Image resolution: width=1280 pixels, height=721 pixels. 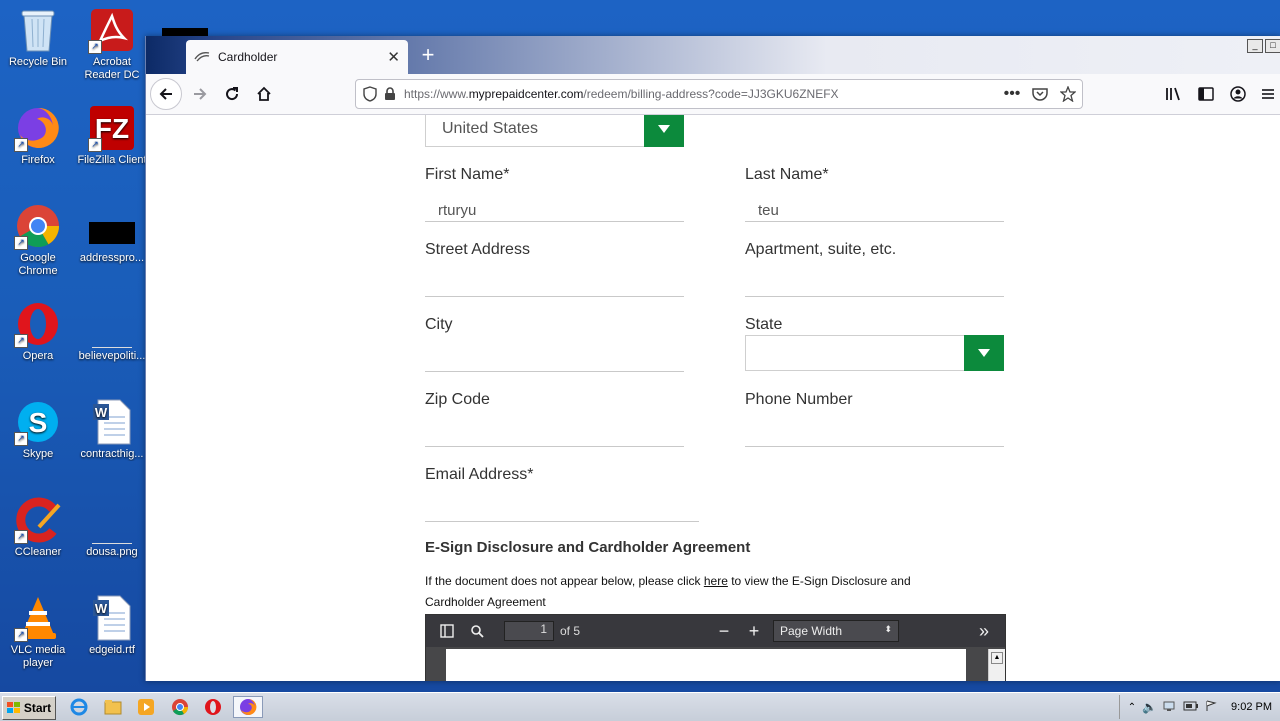 What do you see at coordinates (112, 135) in the screenshot?
I see `desktop-icon-filezilla: FZ ↗ FileZilla Client` at bounding box center [112, 135].